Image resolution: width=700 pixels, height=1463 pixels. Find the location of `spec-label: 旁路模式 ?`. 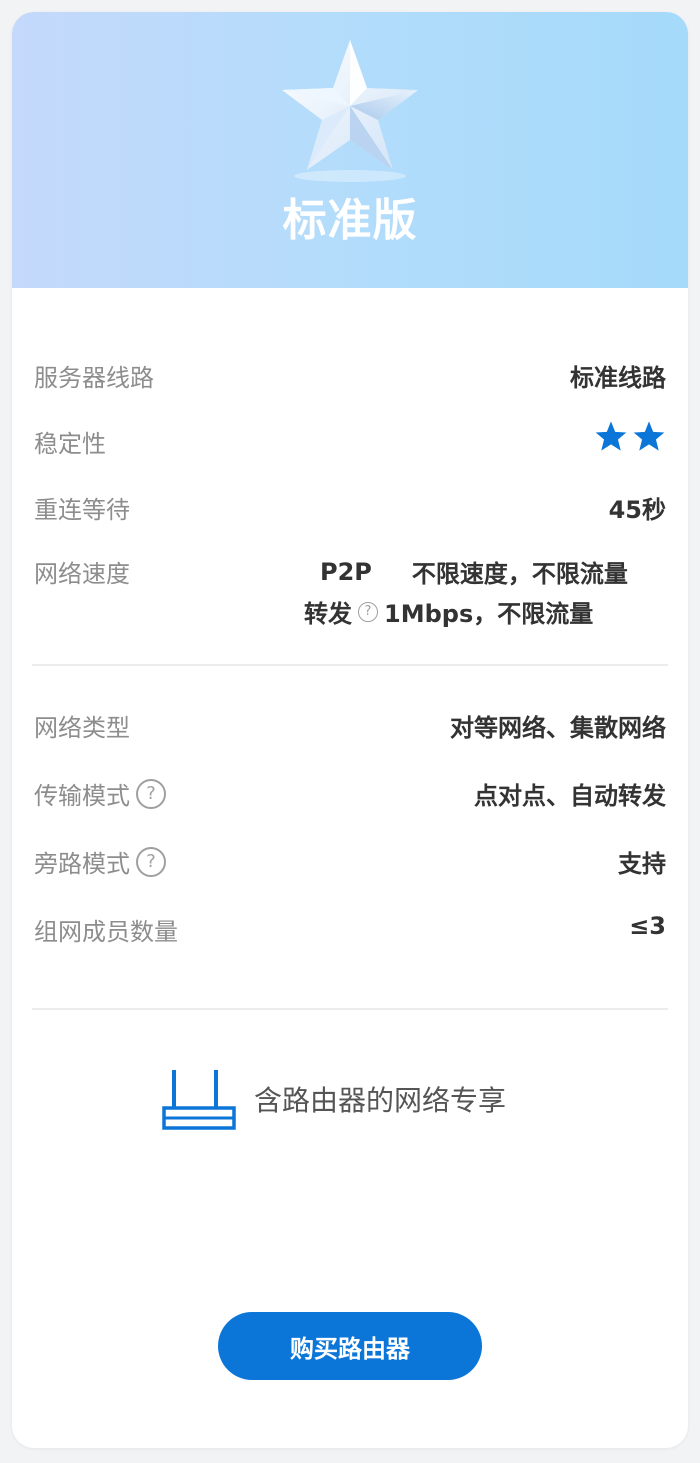

spec-label: 旁路模式 ? is located at coordinates (100, 861).